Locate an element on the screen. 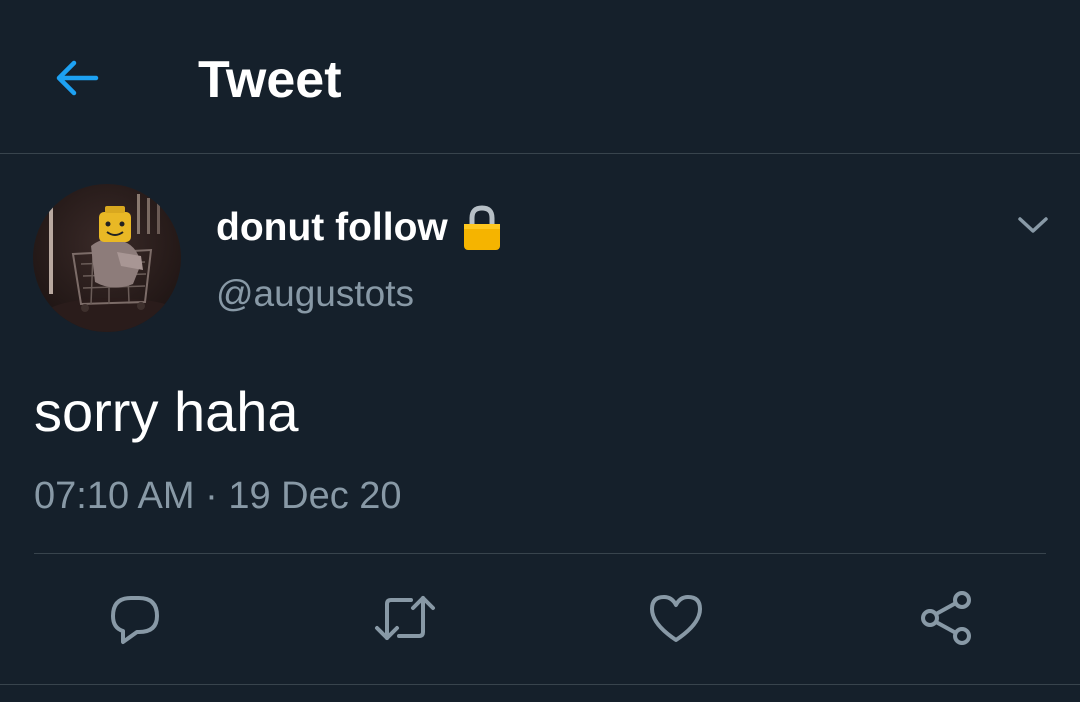 The image size is (1080, 702). lock-icon is located at coordinates (482, 228).